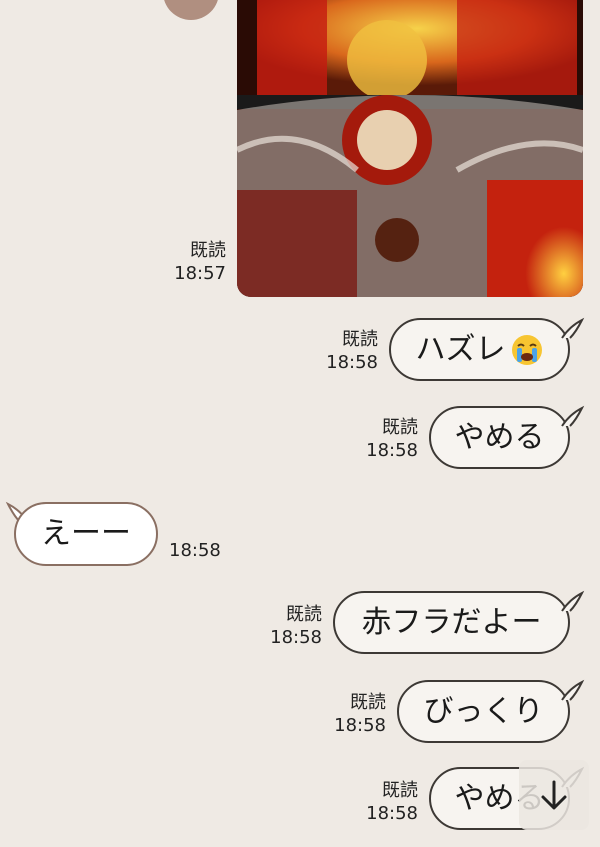 The image size is (600, 847). I want to click on avatar, so click(191, 10).